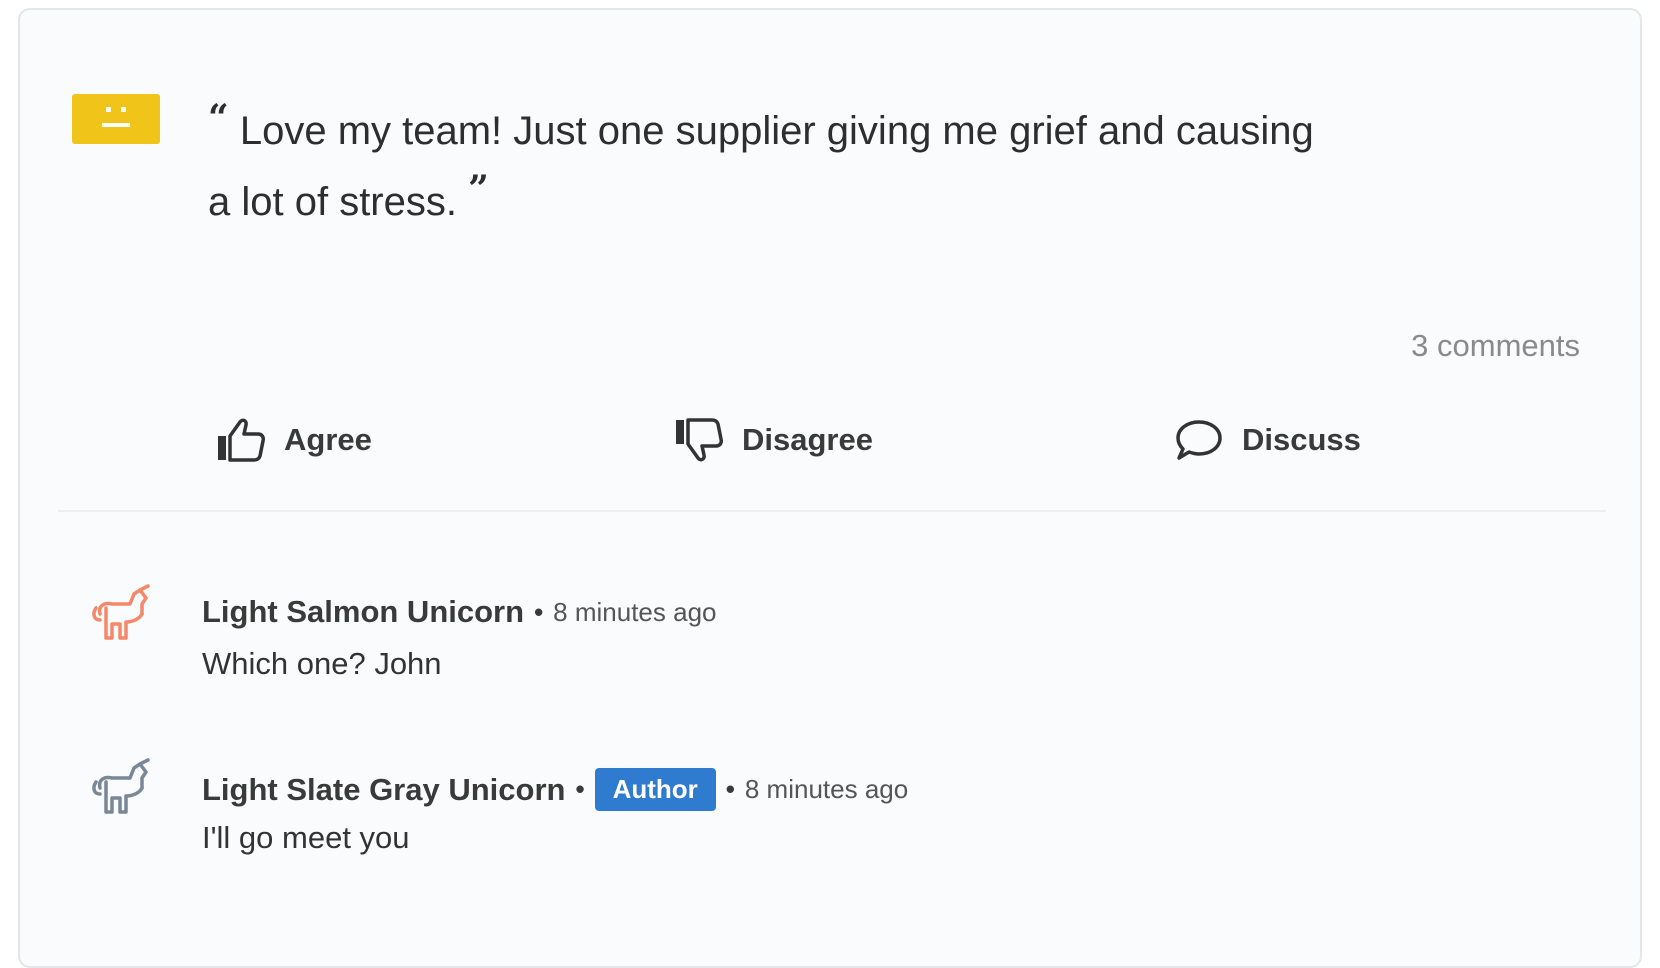  I want to click on thumbs-up-icon, so click(241, 440).